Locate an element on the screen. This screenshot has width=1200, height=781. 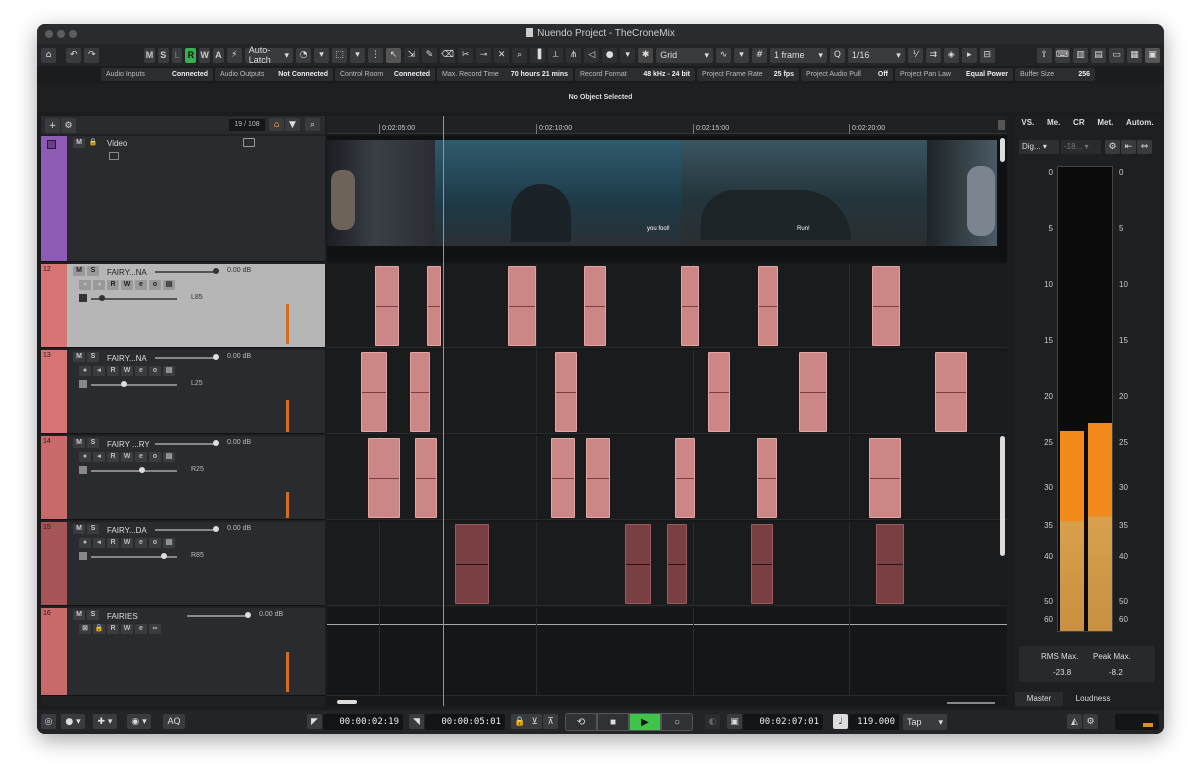
keyboard-icon: ⌨ is located at coordinates (1062, 55).